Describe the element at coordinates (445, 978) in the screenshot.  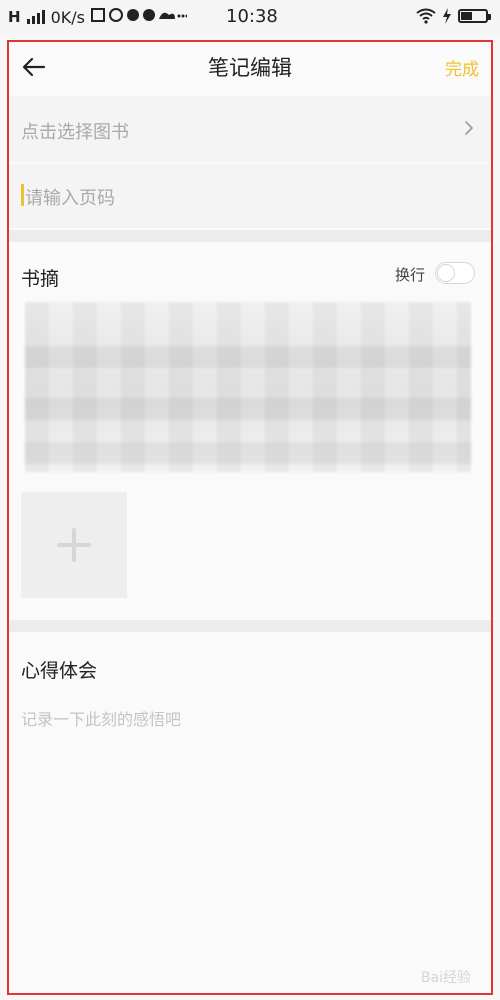
I see `watermark: Bai经验` at that location.